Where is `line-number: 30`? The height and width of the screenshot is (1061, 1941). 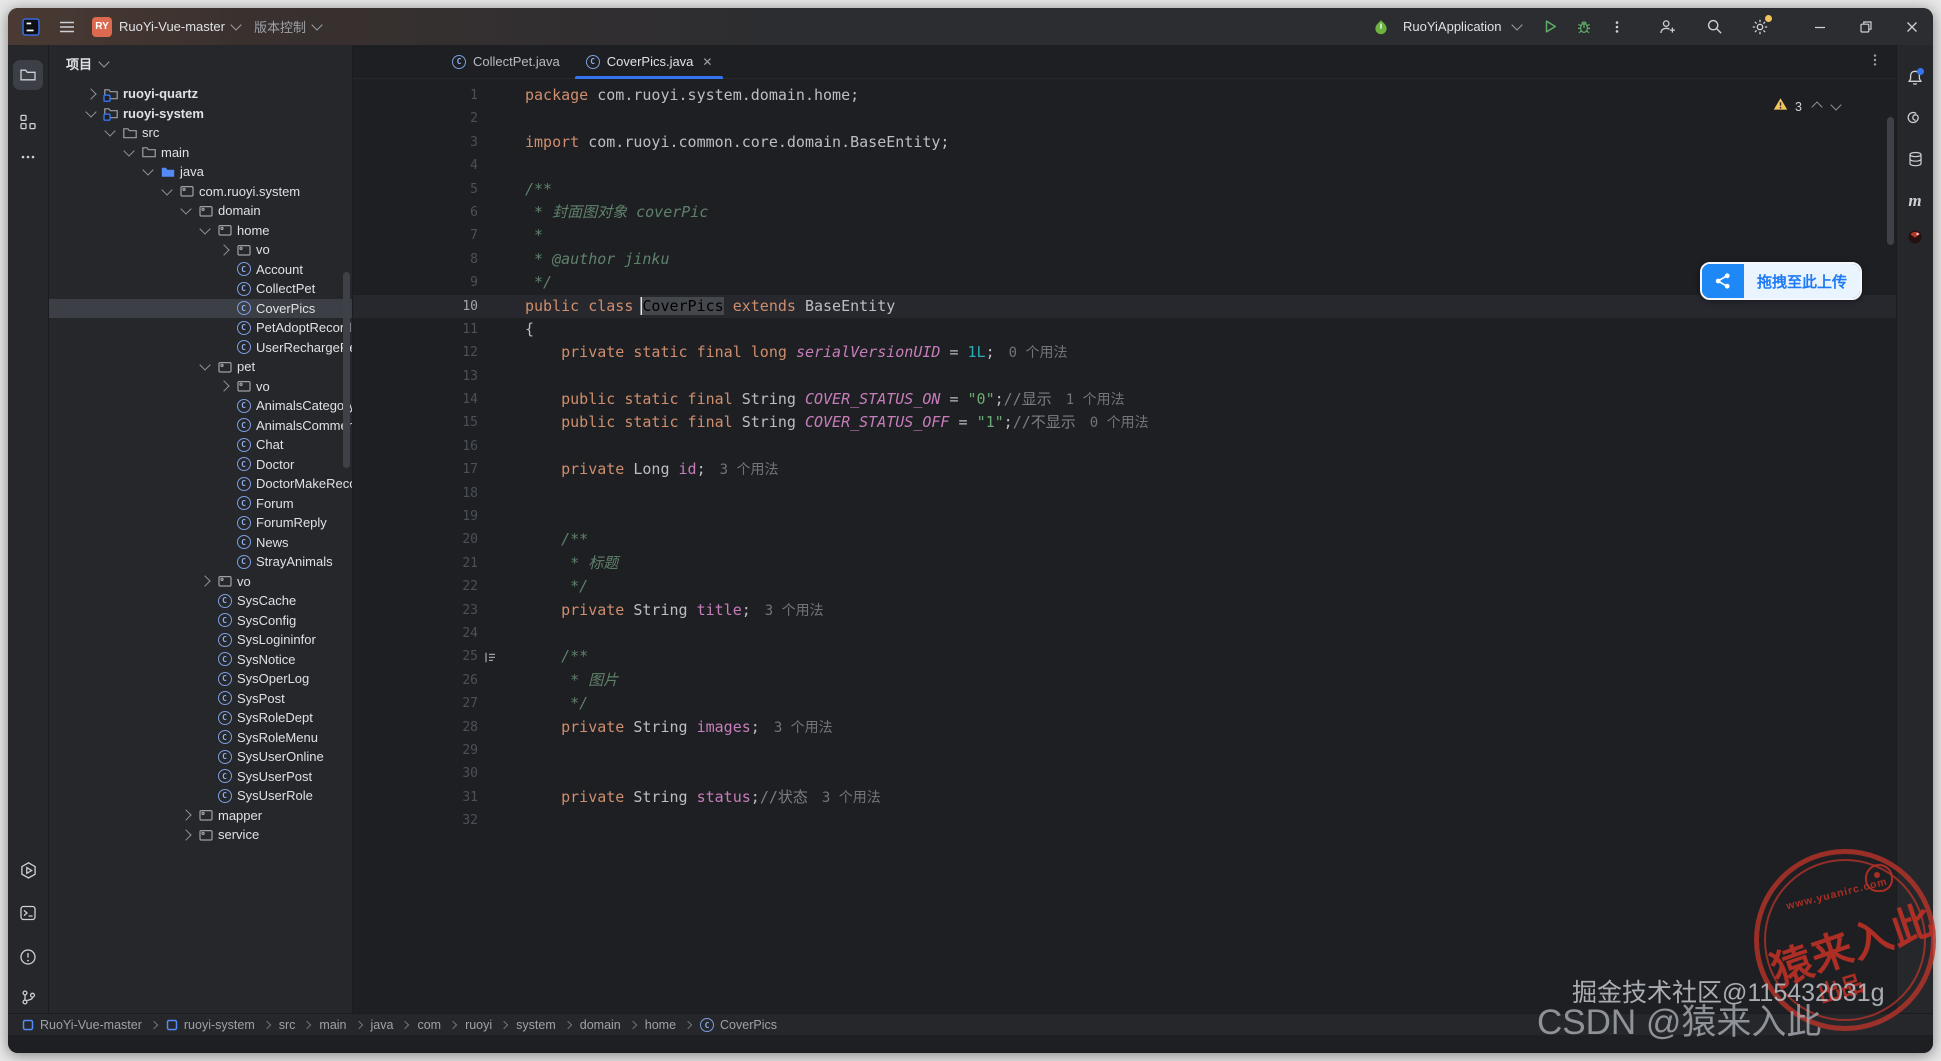
line-number: 30 is located at coordinates (415, 773).